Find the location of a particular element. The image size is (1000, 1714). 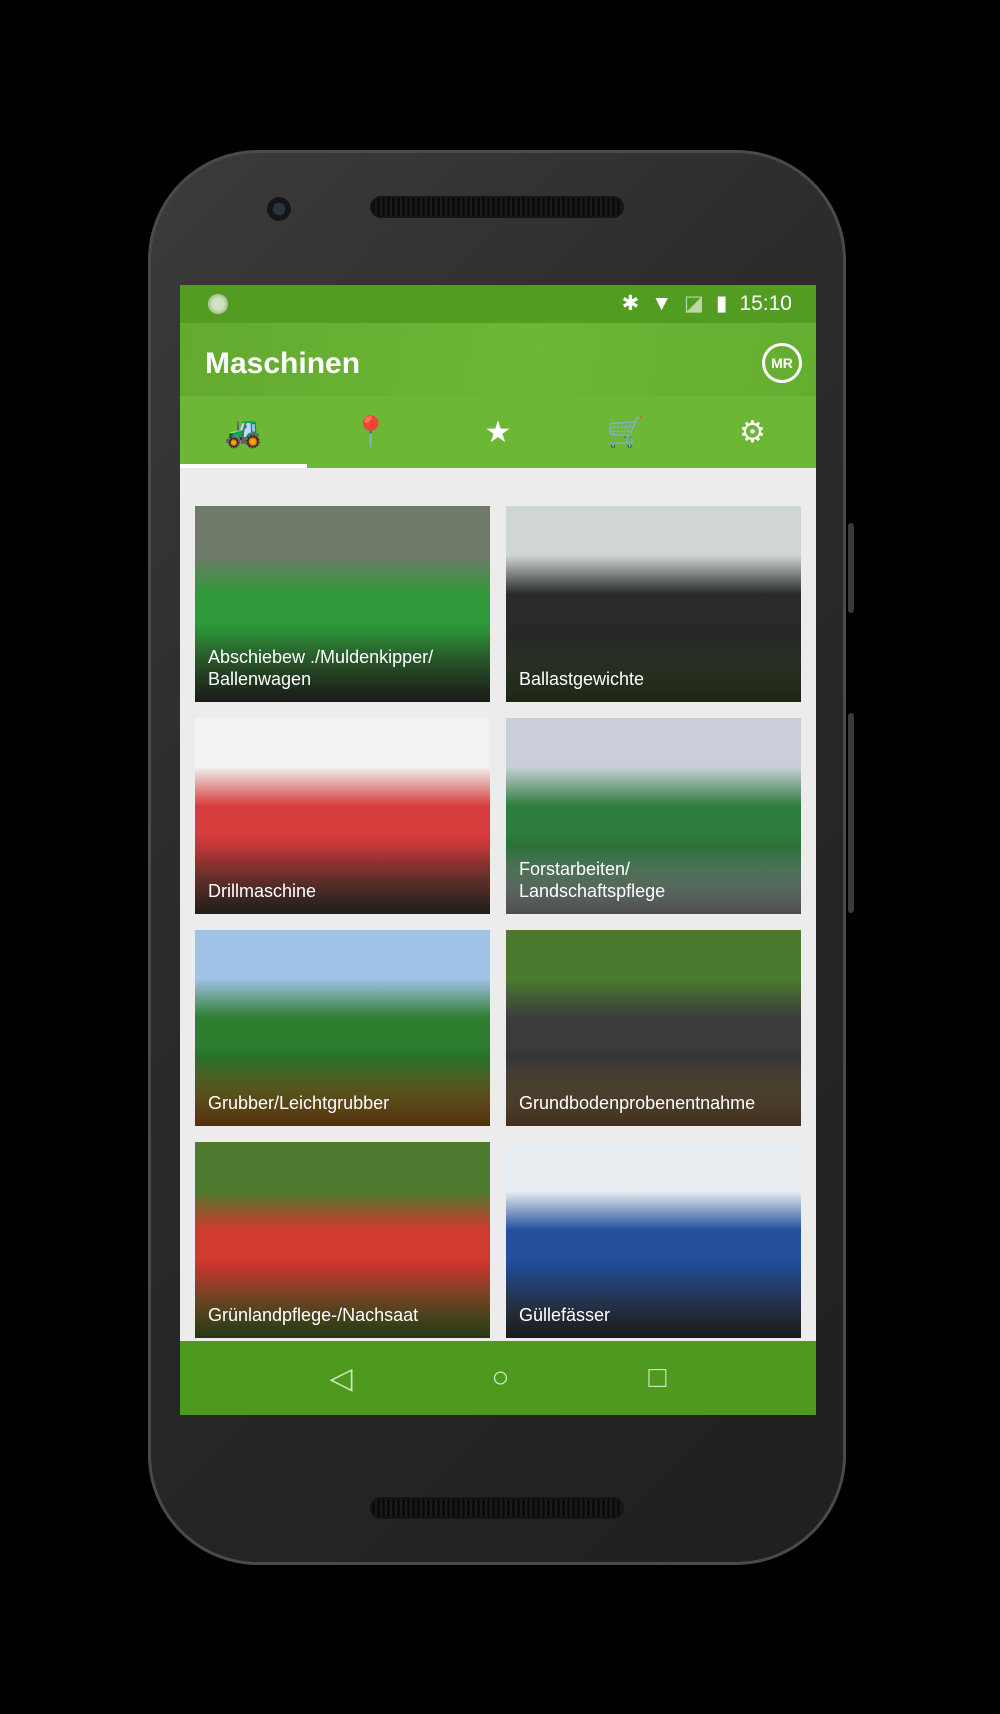

tab-favorites: ★ is located at coordinates (497, 432).